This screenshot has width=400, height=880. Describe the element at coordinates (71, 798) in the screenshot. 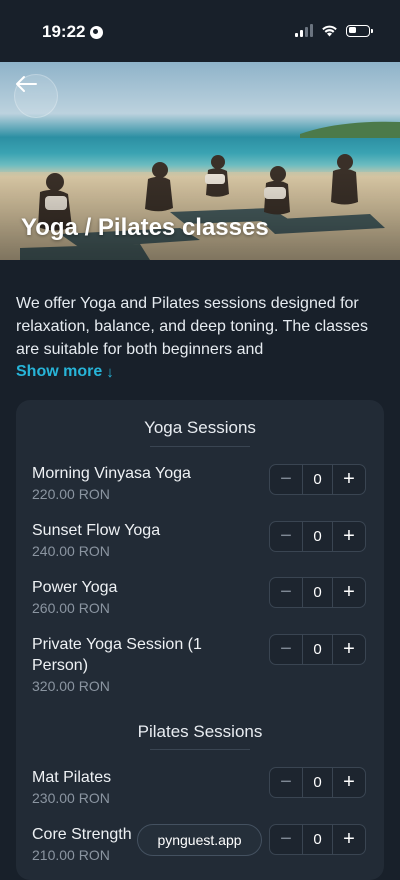

I see `item-price: 230.00 RON` at that location.